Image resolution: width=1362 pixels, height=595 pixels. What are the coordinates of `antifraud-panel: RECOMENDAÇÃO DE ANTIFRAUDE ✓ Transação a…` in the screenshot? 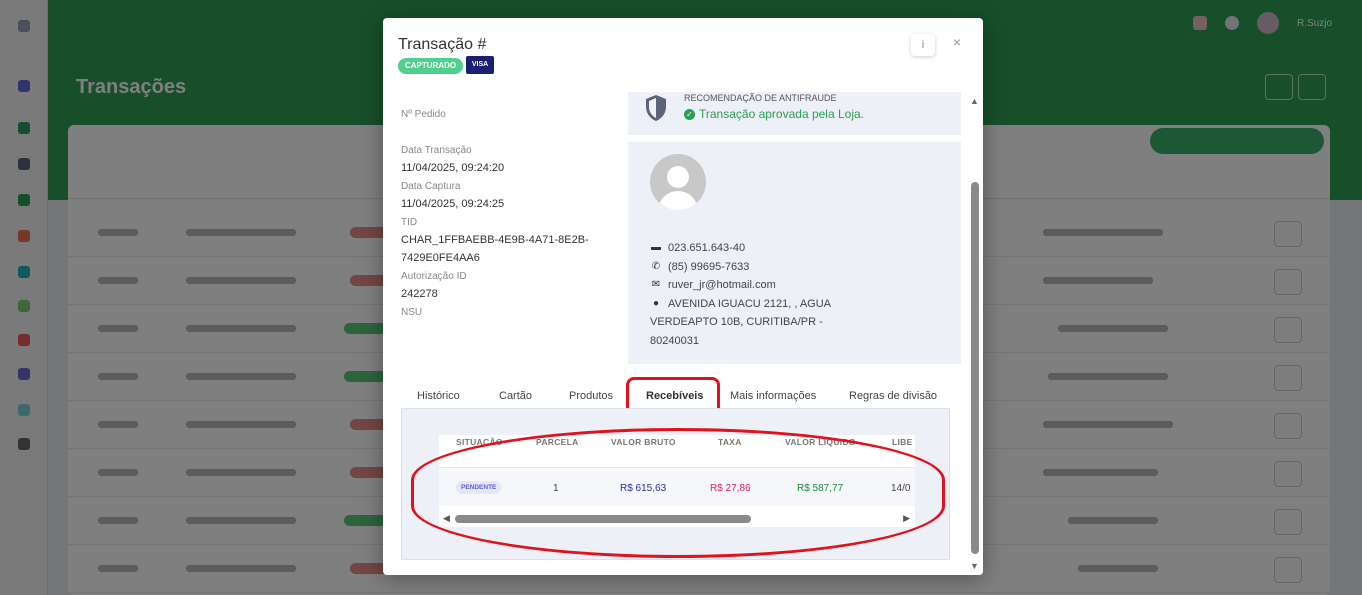 It's located at (794, 113).